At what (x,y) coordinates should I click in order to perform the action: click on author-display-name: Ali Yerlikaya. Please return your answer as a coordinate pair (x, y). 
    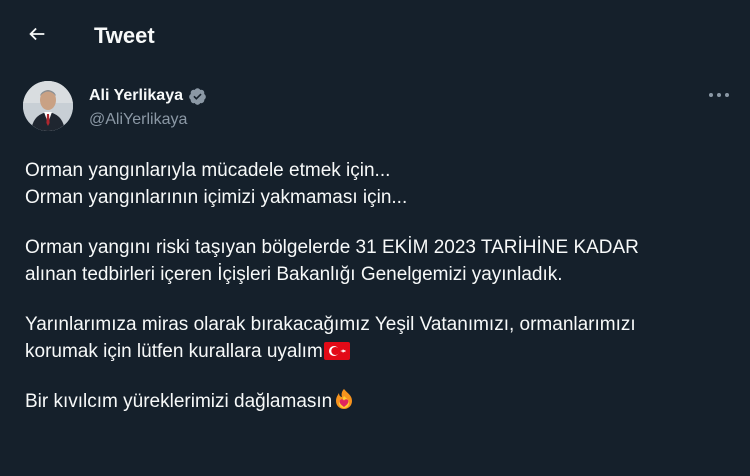
    Looking at the image, I should click on (136, 96).